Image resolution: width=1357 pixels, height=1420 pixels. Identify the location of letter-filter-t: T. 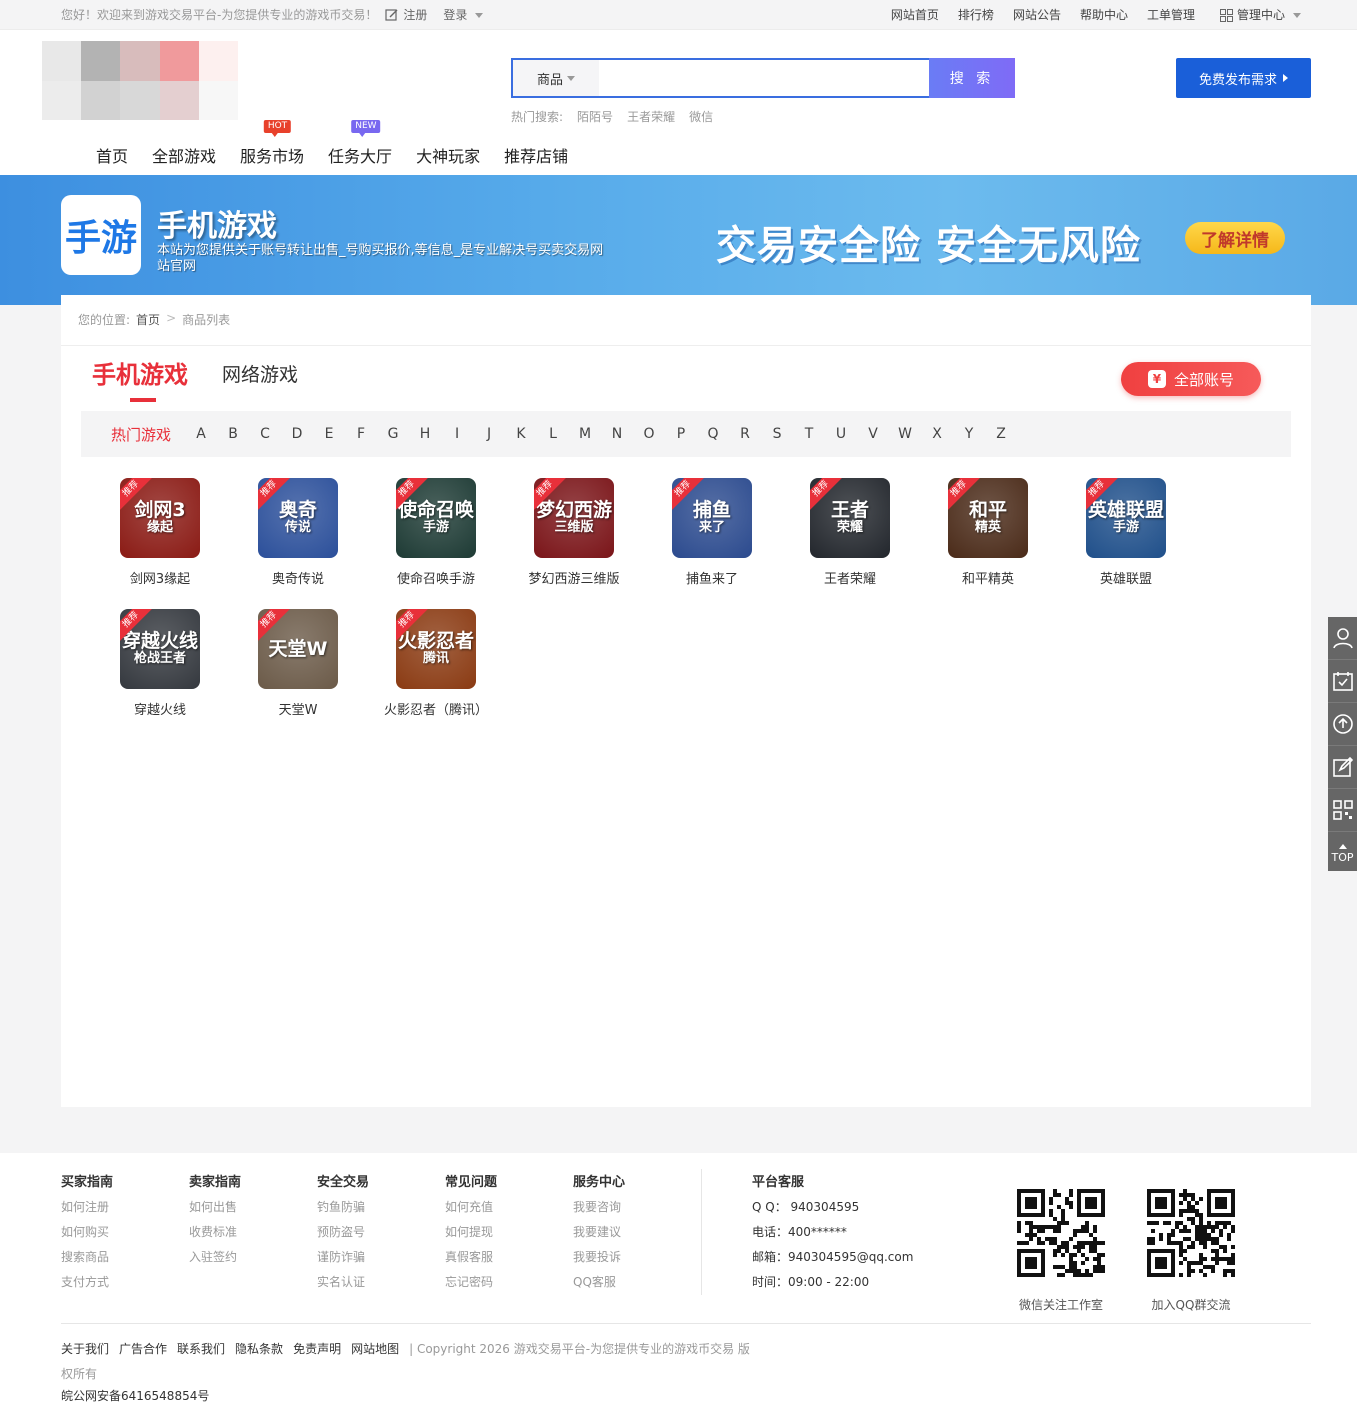
(809, 434).